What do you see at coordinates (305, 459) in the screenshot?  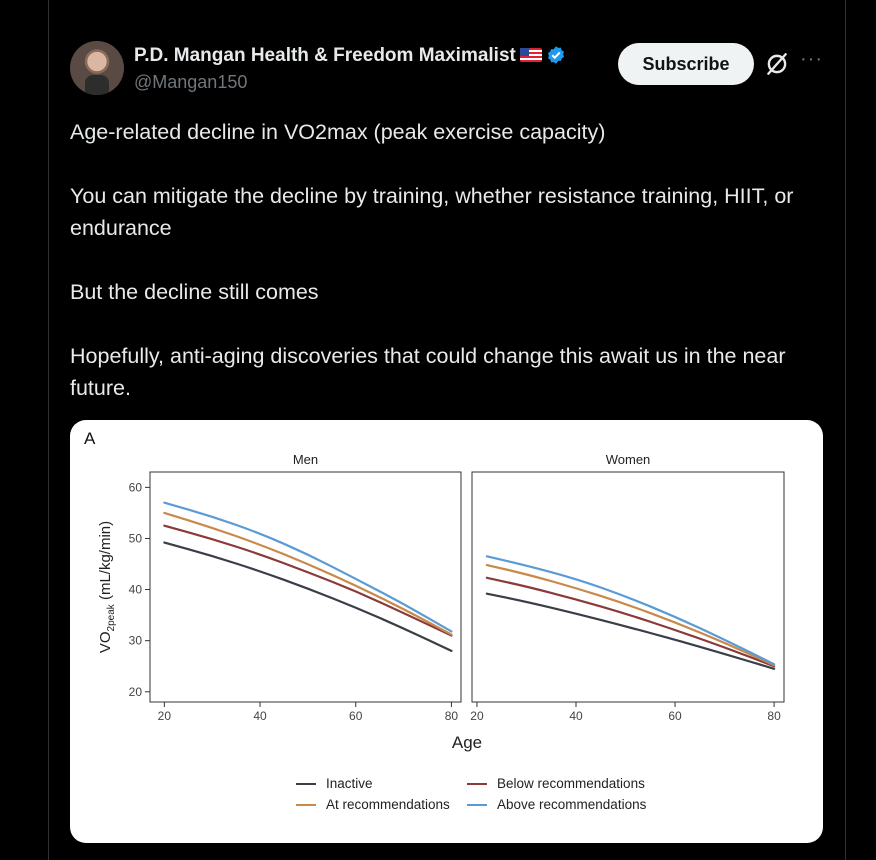 I see `panel-title: Men` at bounding box center [305, 459].